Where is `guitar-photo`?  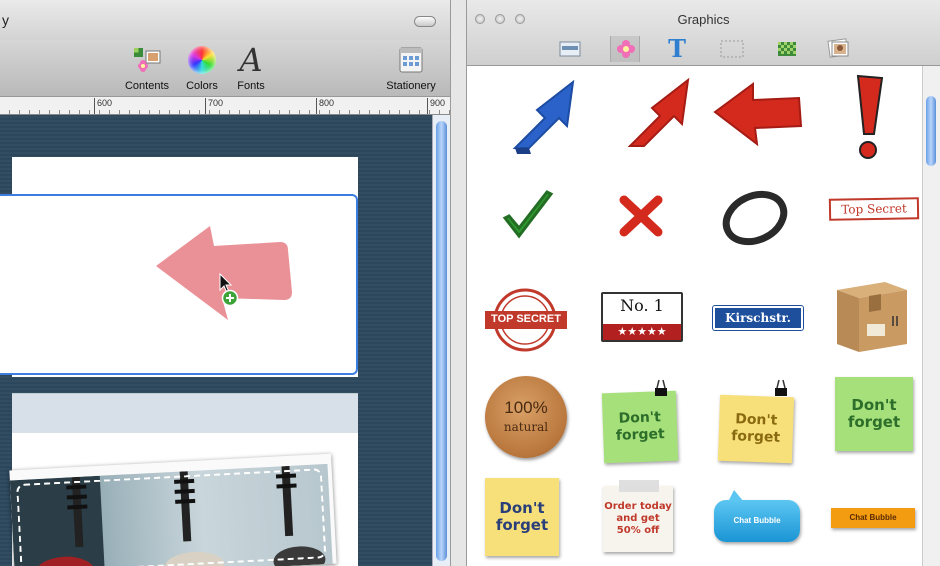 guitar-photo is located at coordinates (173, 509).